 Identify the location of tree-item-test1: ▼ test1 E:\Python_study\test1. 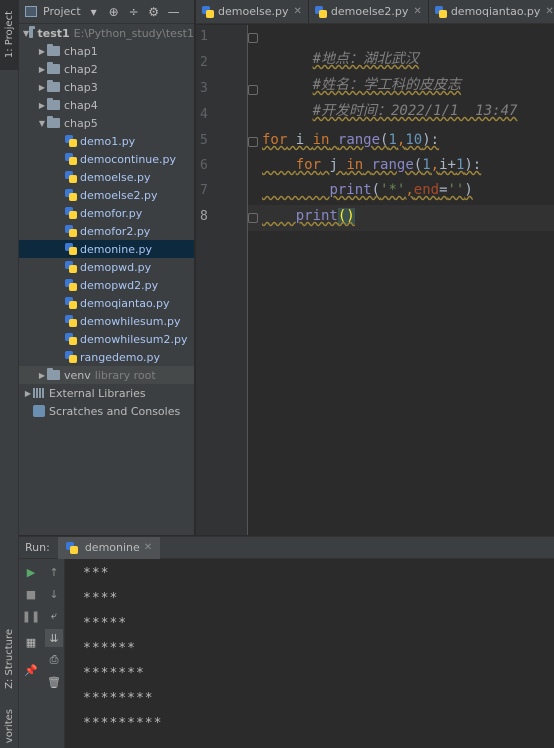
(106, 33).